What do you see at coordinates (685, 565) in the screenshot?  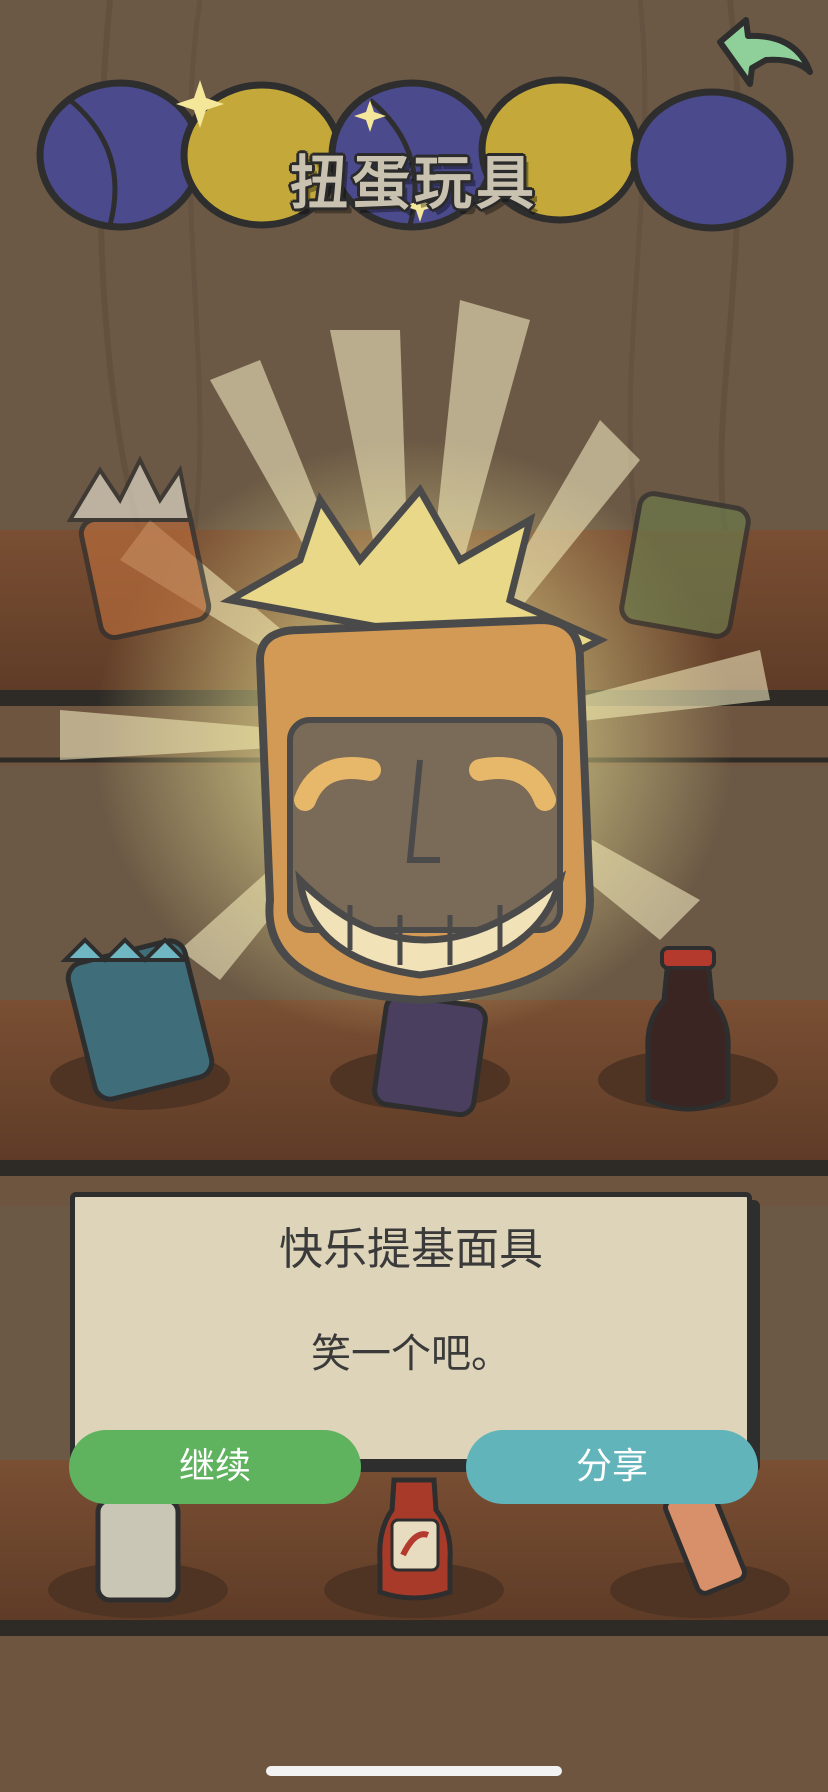 I see `tiki-mask-green` at bounding box center [685, 565].